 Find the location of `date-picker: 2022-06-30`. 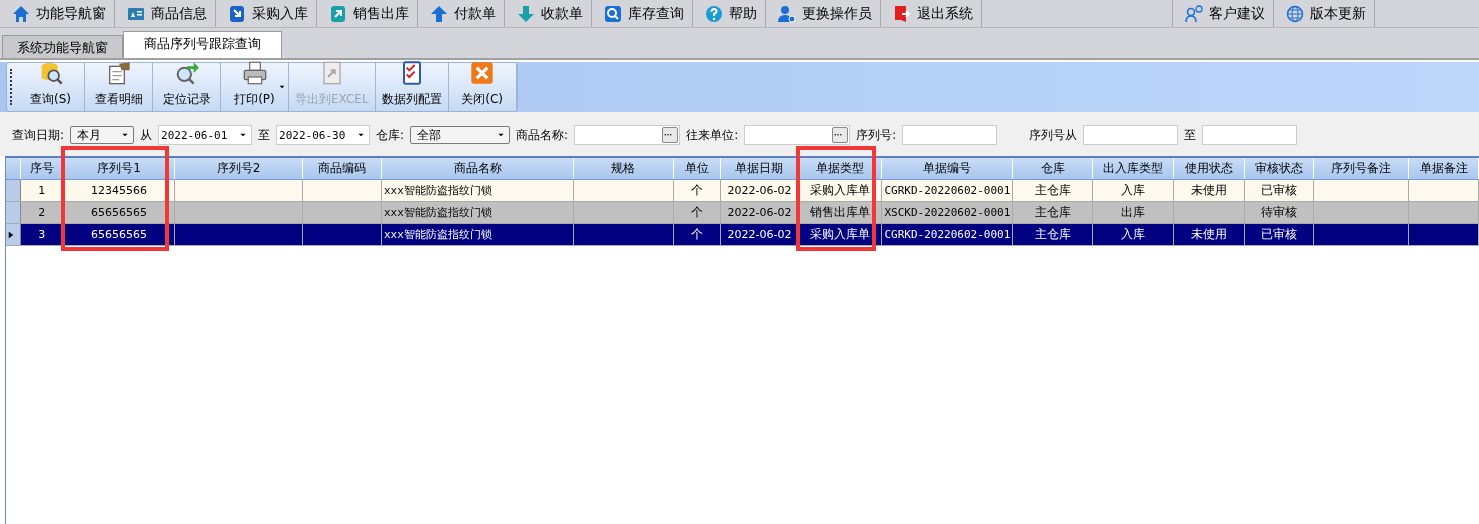

date-picker: 2022-06-30 is located at coordinates (323, 135).